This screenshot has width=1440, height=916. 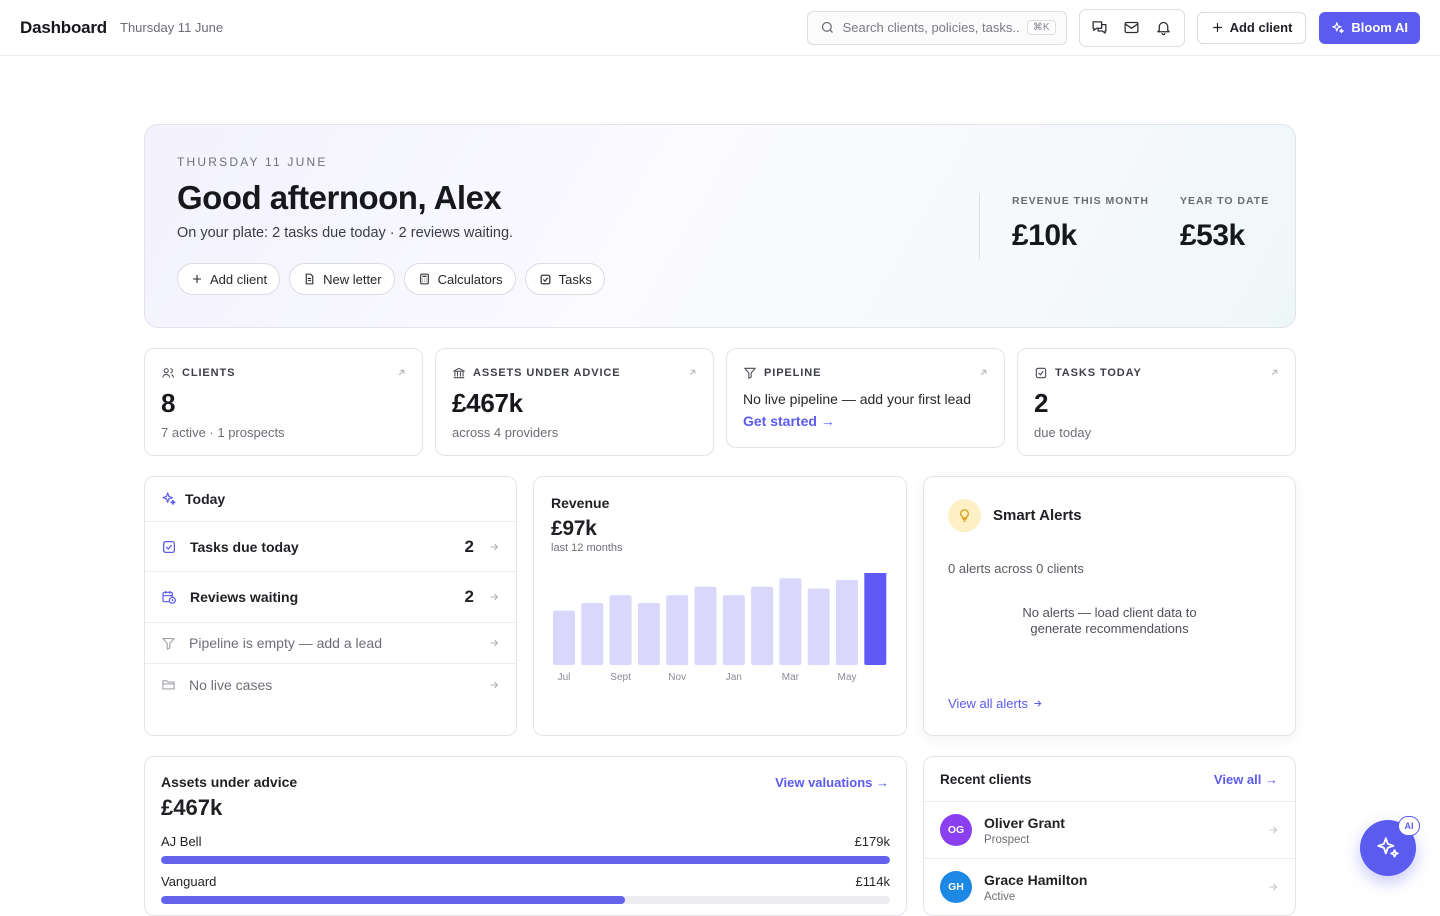 I want to click on today-title: Today, so click(x=205, y=499).